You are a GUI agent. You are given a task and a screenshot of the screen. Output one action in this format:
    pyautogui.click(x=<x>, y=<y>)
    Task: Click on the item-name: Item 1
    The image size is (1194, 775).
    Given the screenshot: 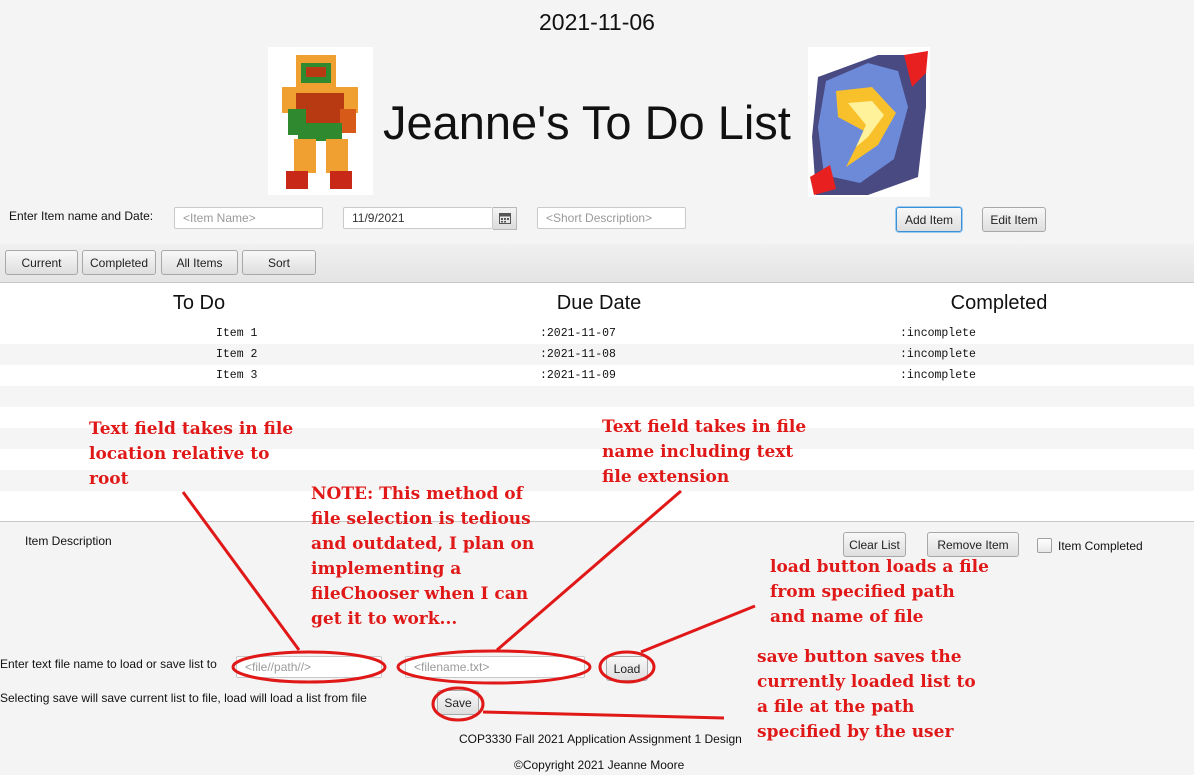 What is the action you would take?
    pyautogui.click(x=237, y=333)
    